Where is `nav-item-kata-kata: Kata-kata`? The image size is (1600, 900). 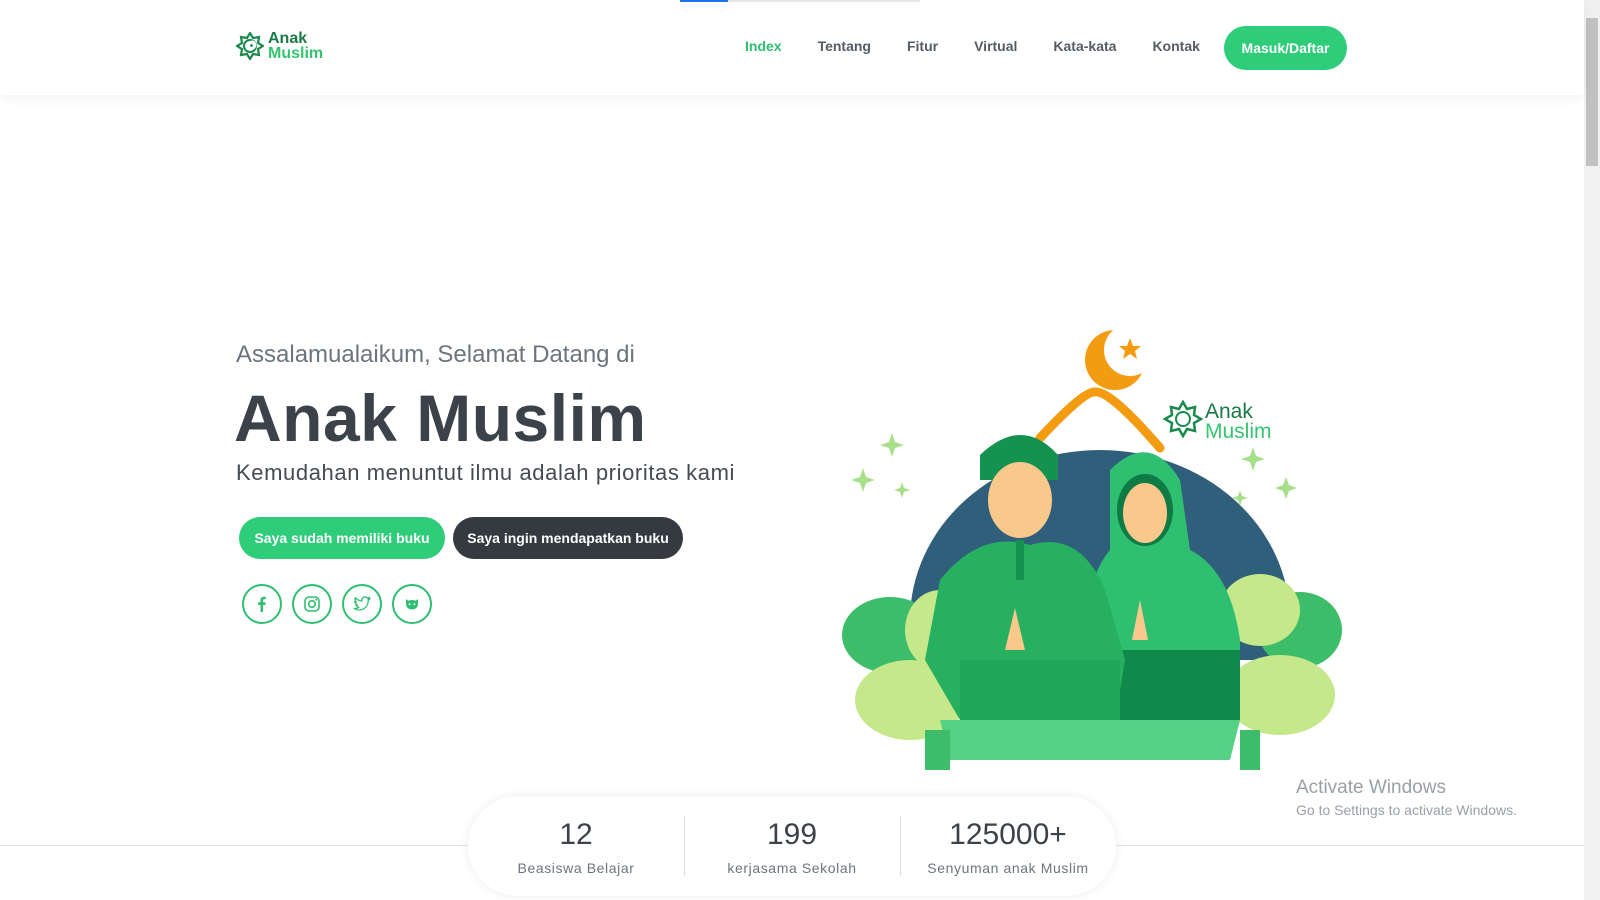
nav-item-kata-kata: Kata-kata is located at coordinates (1084, 46).